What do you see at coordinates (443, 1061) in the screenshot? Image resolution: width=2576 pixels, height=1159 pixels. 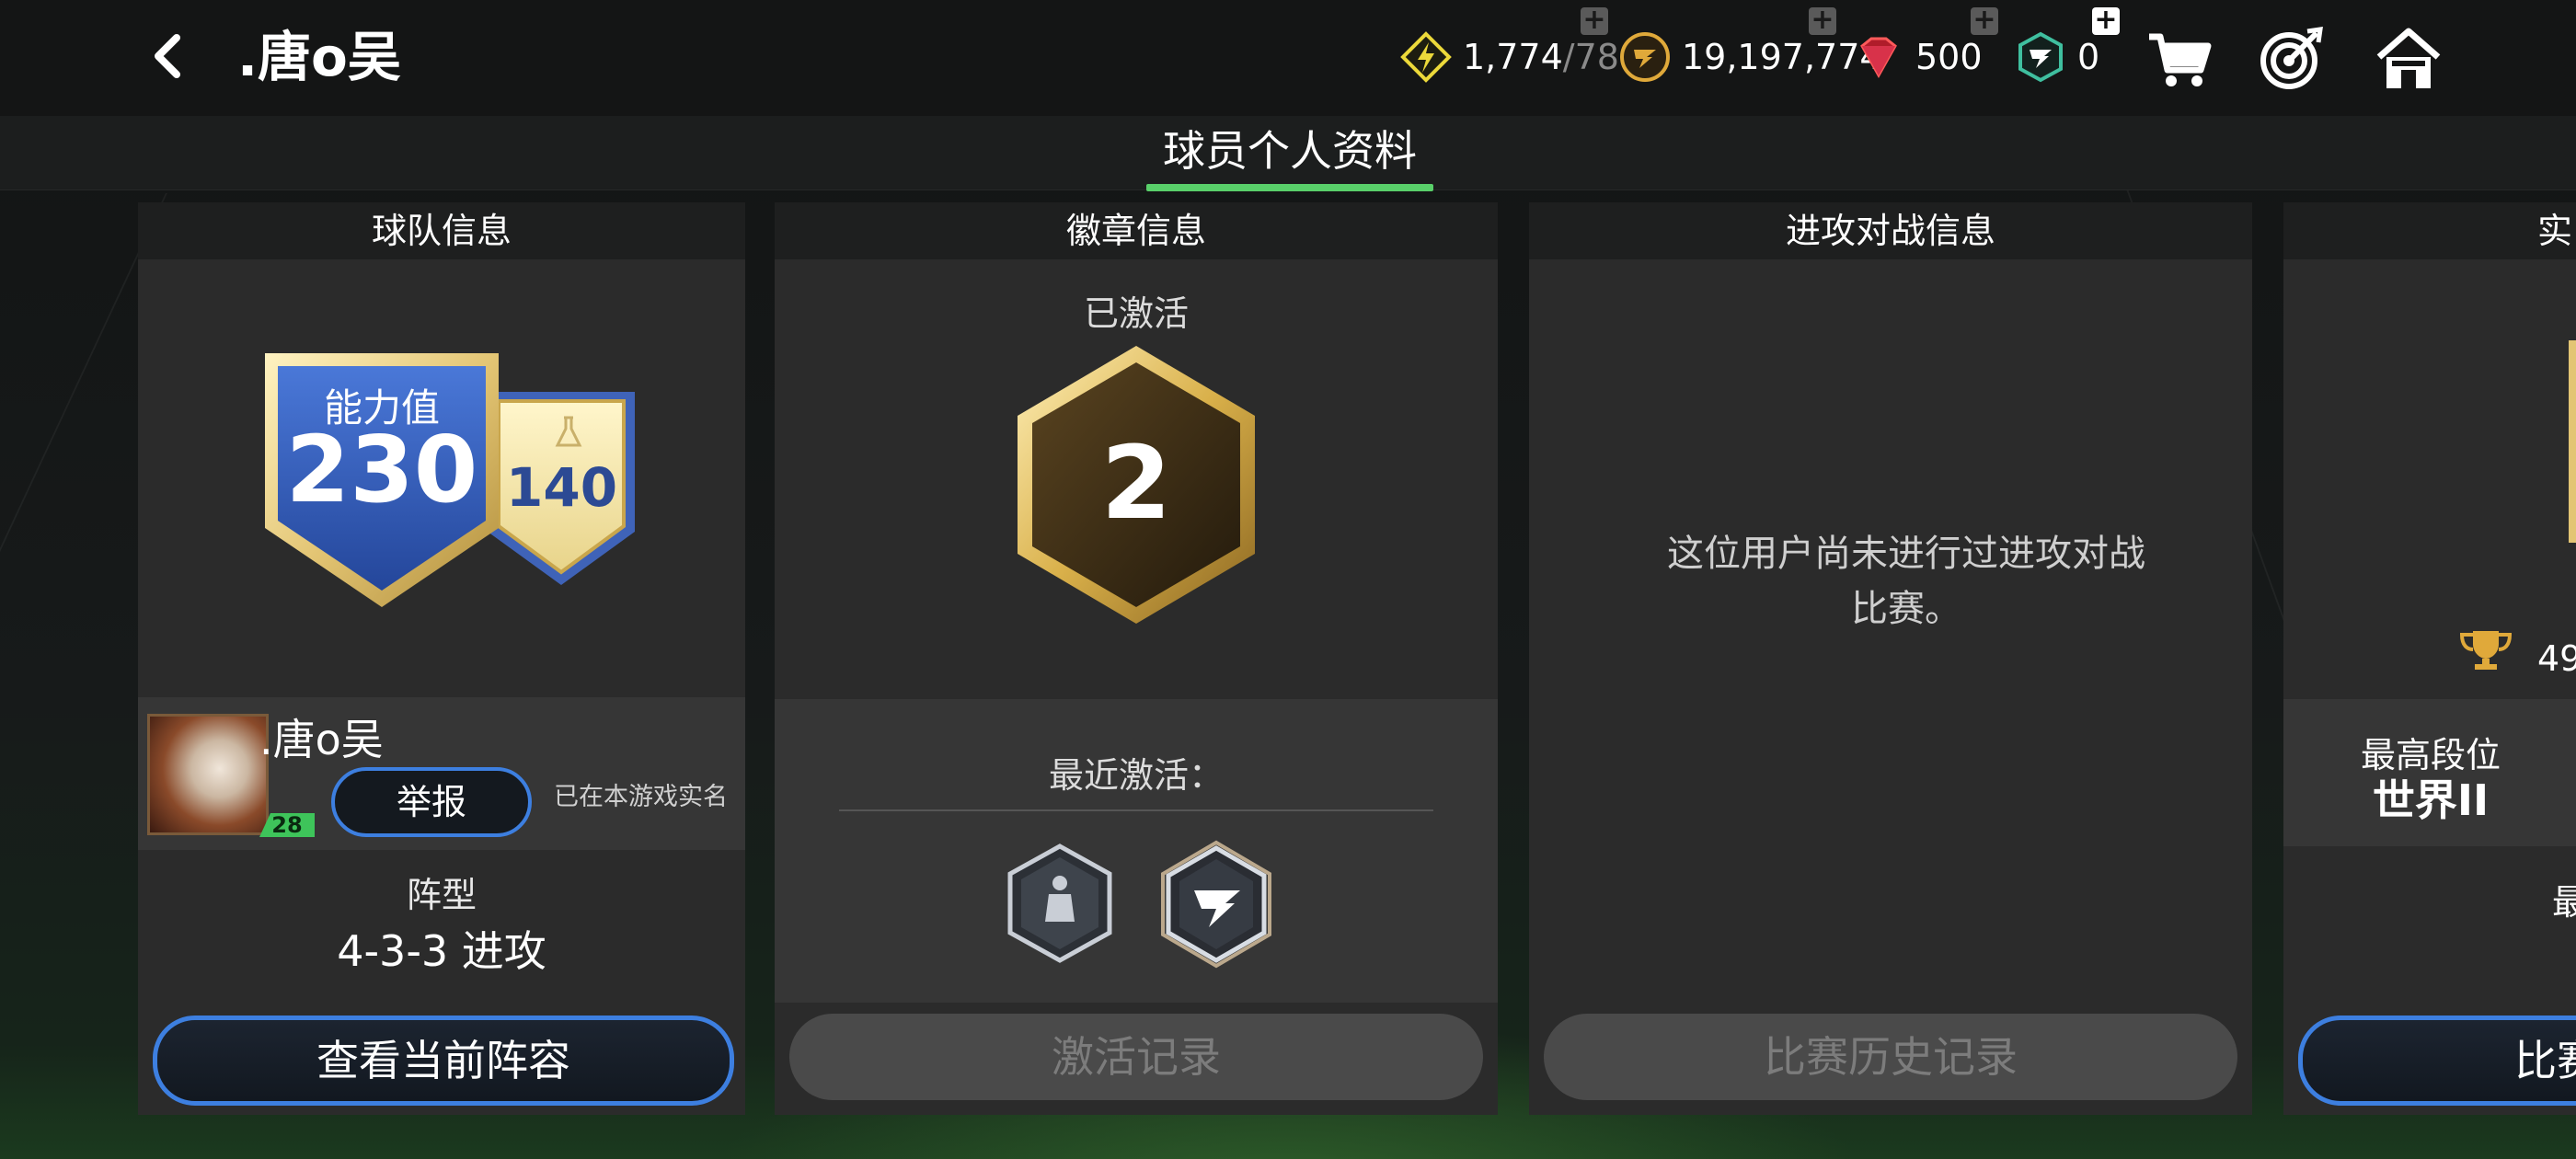 I see `view-current-lineup-button: 查看当前阵容` at bounding box center [443, 1061].